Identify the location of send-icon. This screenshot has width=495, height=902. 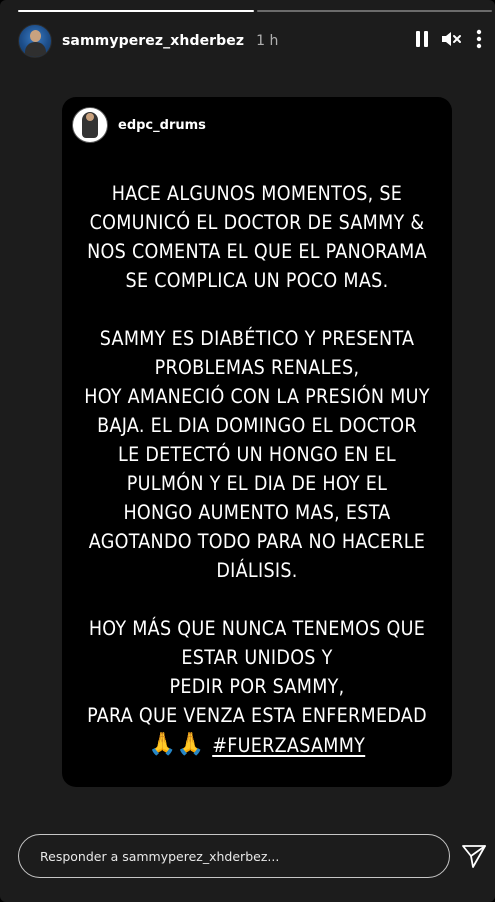
(474, 856).